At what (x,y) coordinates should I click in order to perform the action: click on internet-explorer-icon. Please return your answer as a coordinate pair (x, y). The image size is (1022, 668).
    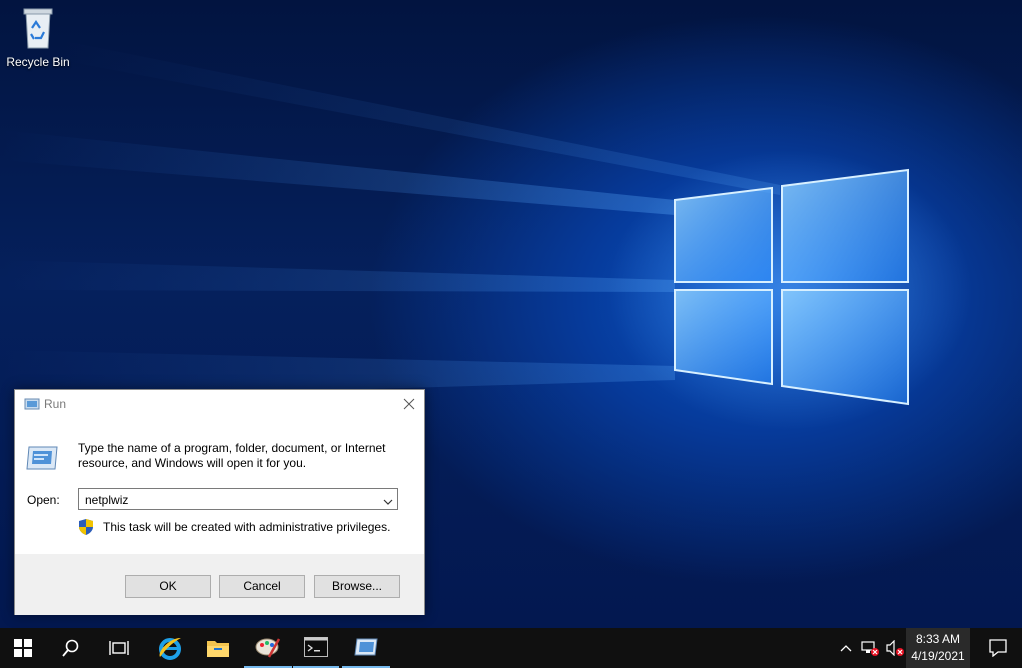
    Looking at the image, I should click on (170, 648).